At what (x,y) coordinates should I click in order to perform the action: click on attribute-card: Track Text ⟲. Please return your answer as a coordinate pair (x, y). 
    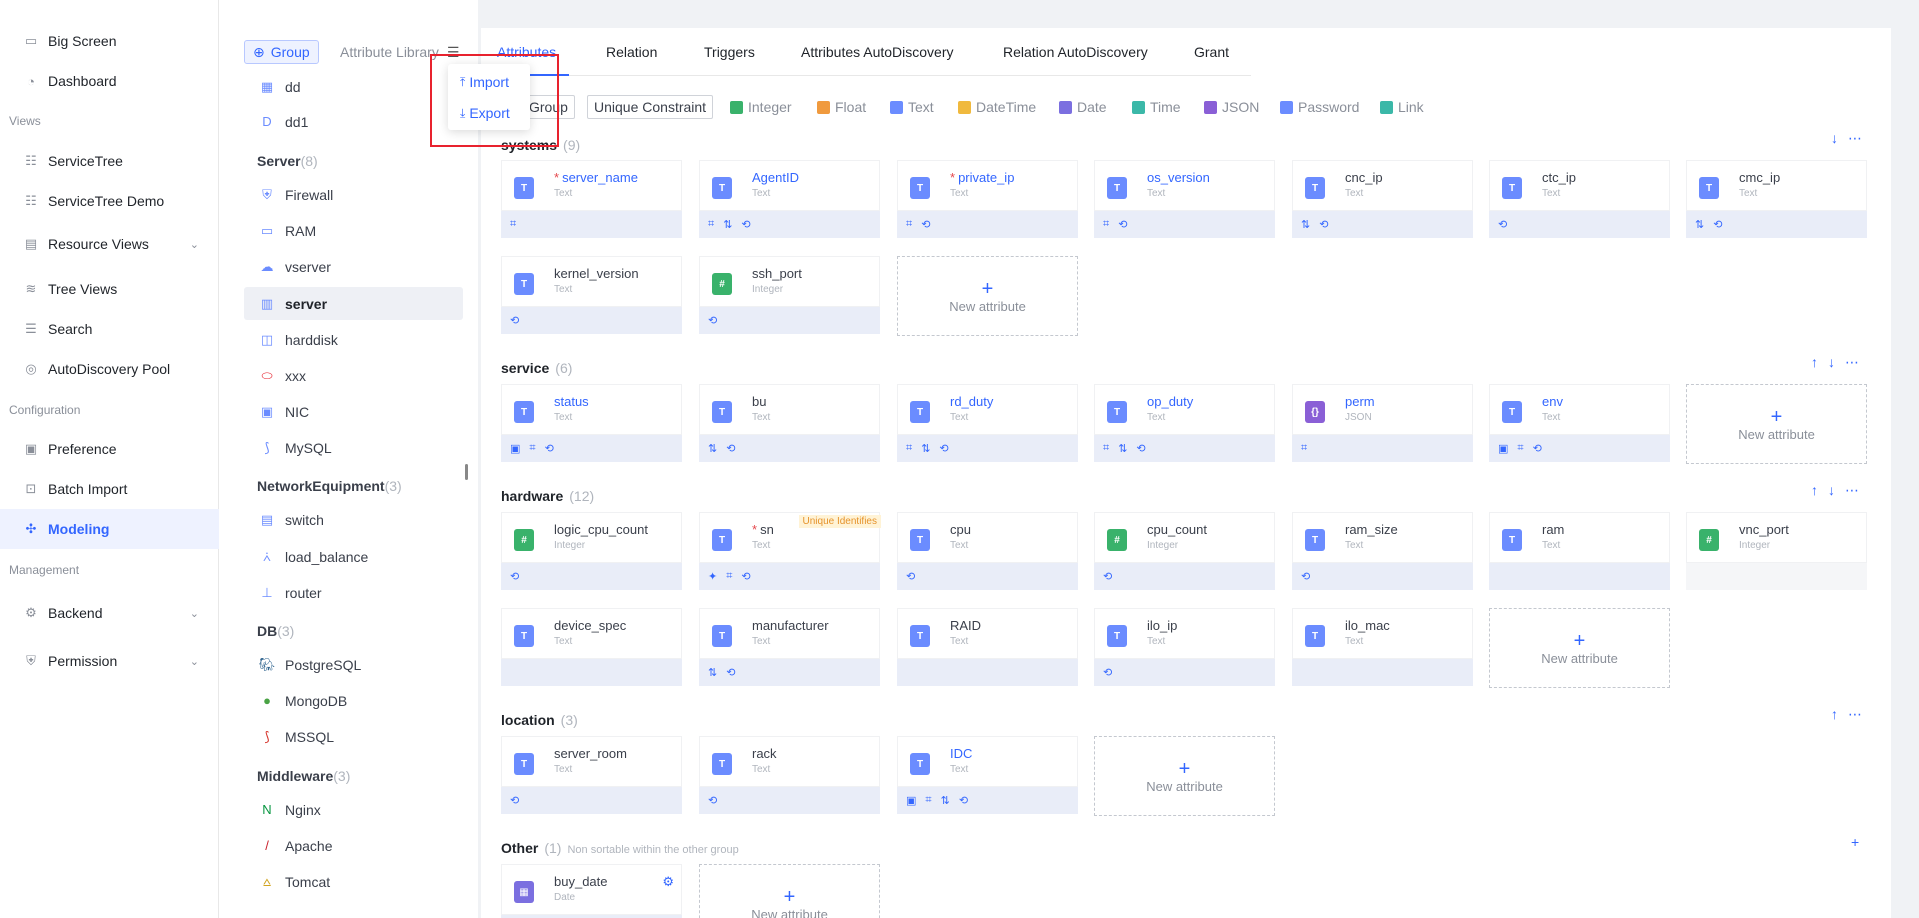
    Looking at the image, I should click on (789, 775).